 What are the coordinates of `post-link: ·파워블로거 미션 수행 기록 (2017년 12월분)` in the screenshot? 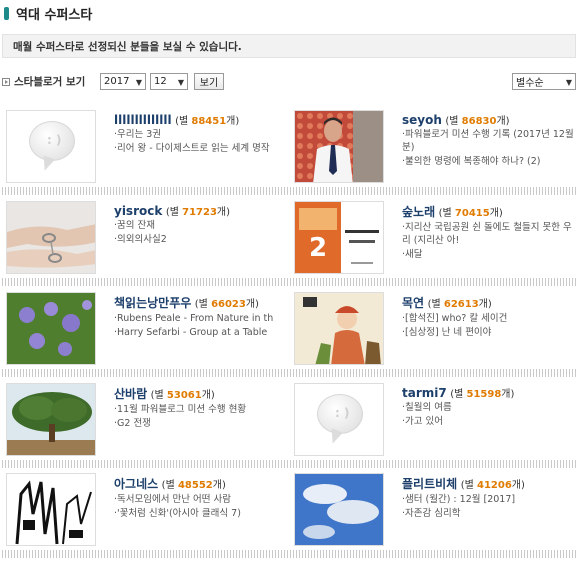 It's located at (490, 141).